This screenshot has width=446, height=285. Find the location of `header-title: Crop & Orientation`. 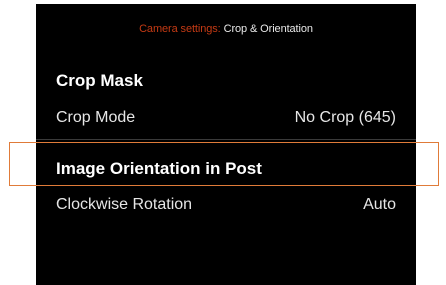

header-title: Crop & Orientation is located at coordinates (268, 29).